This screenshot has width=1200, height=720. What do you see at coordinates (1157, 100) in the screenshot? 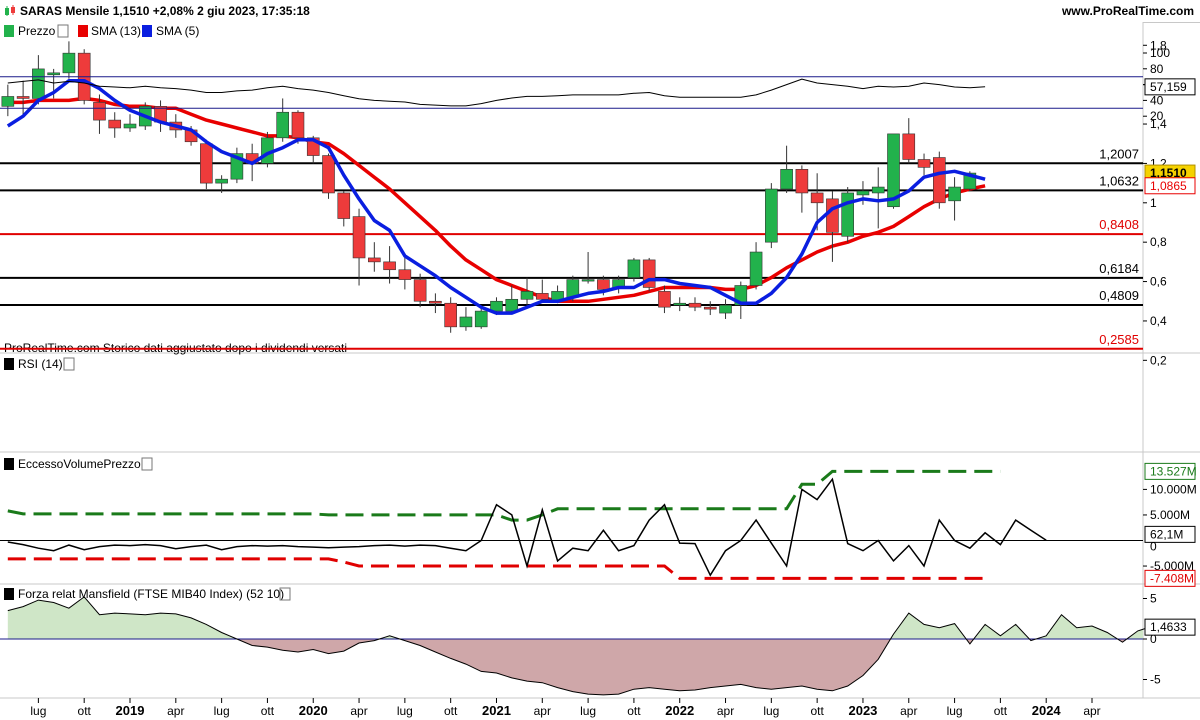
I see `rsi-tick-label: 40` at bounding box center [1157, 100].